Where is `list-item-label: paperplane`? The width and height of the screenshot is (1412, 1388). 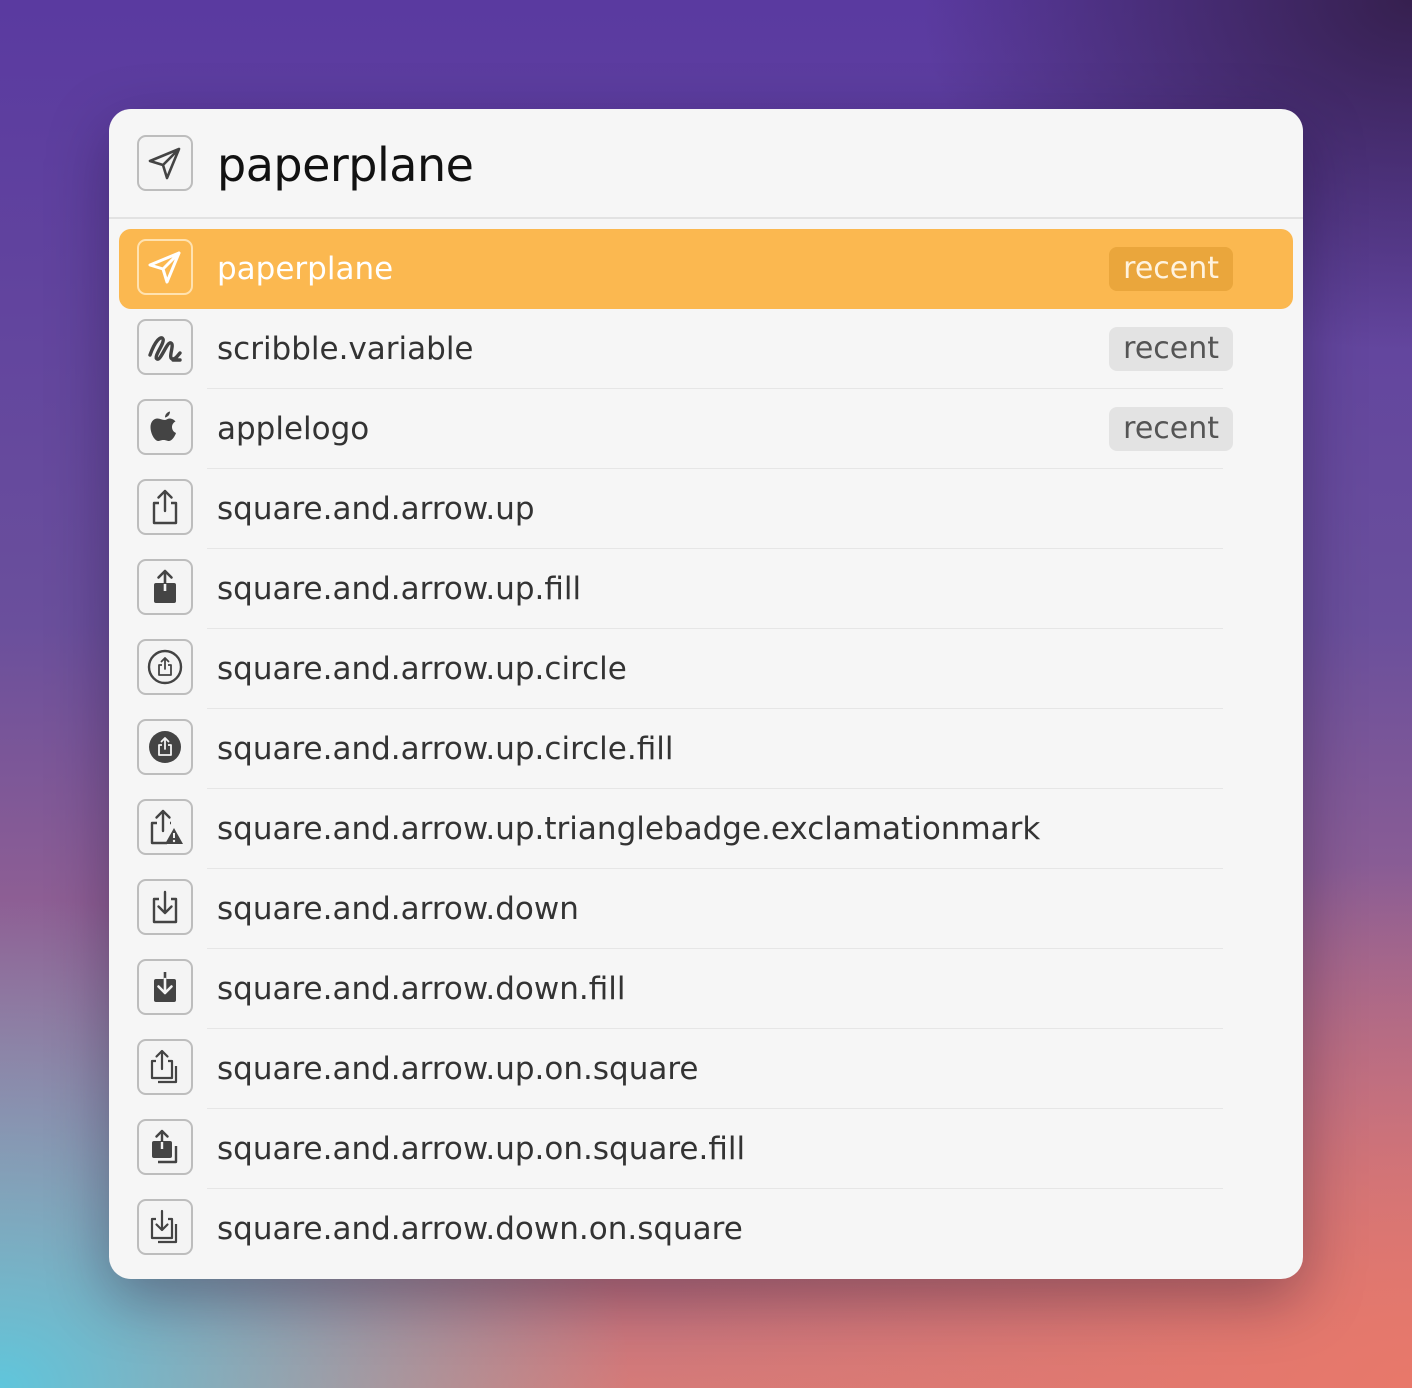 list-item-label: paperplane is located at coordinates (305, 269).